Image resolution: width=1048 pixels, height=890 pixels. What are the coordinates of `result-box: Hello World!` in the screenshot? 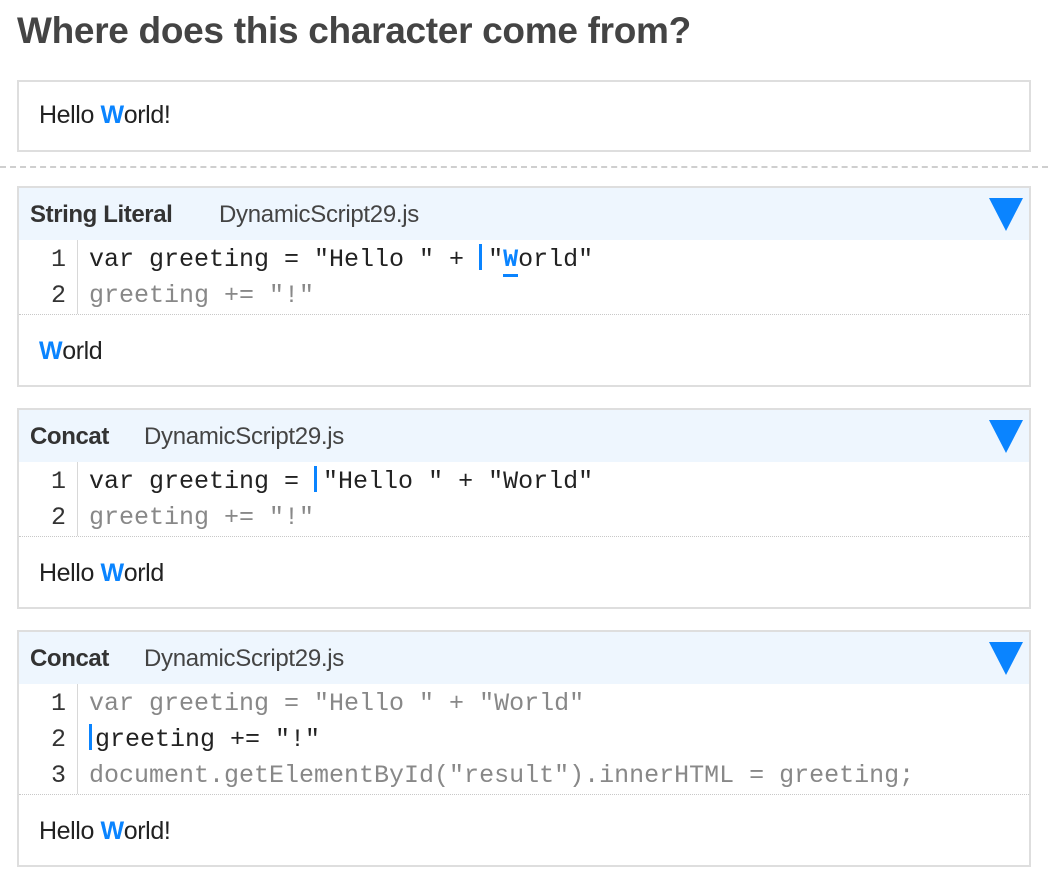 It's located at (524, 116).